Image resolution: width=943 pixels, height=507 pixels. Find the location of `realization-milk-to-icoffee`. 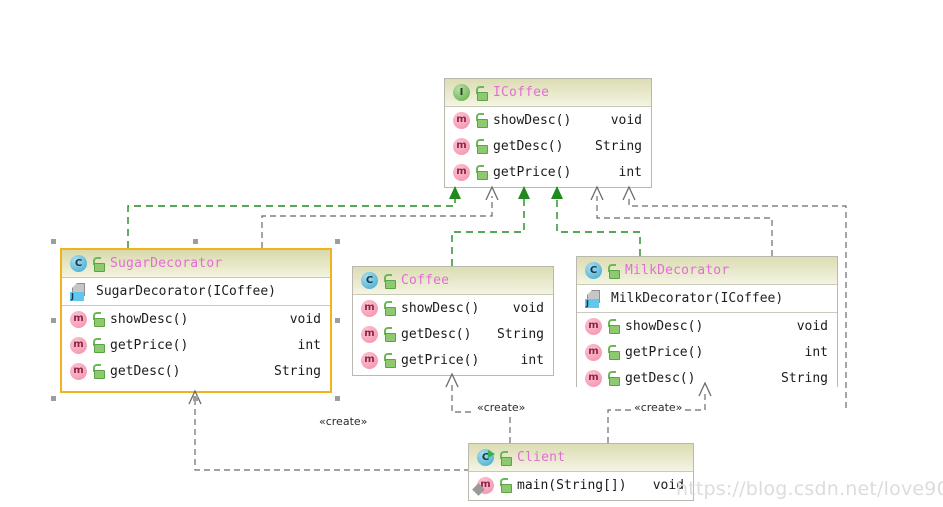

realization-milk-to-icoffee is located at coordinates (598, 226).